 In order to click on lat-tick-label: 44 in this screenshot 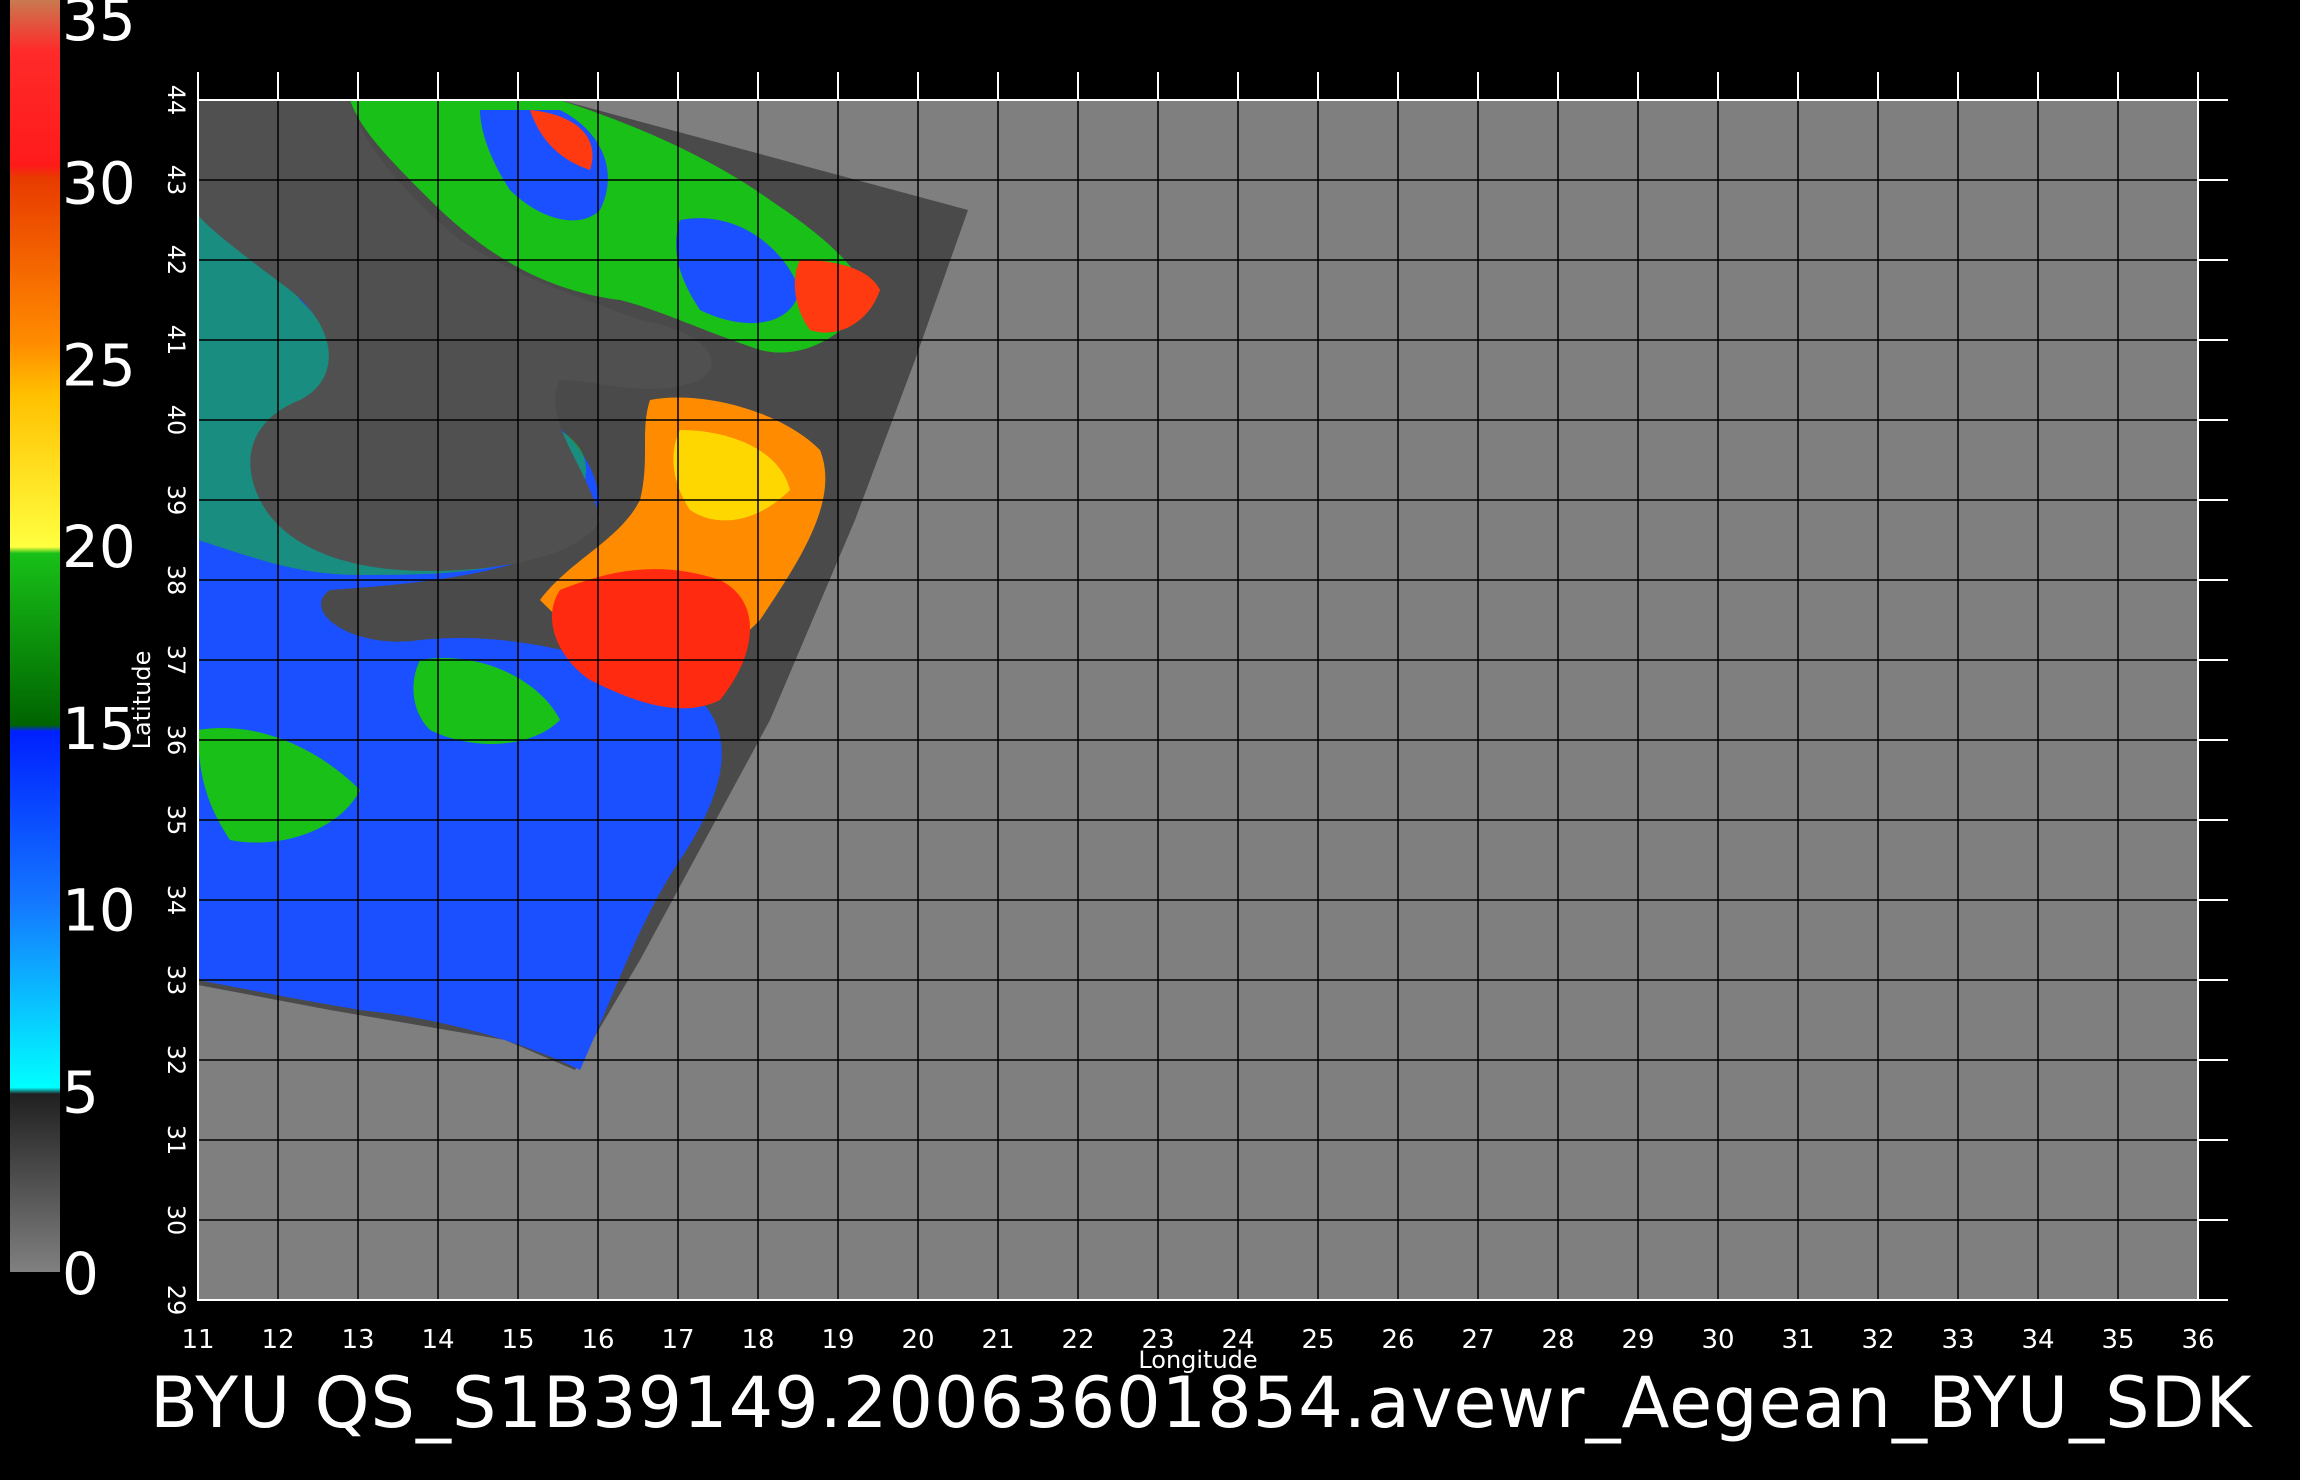, I will do `click(176, 100)`.